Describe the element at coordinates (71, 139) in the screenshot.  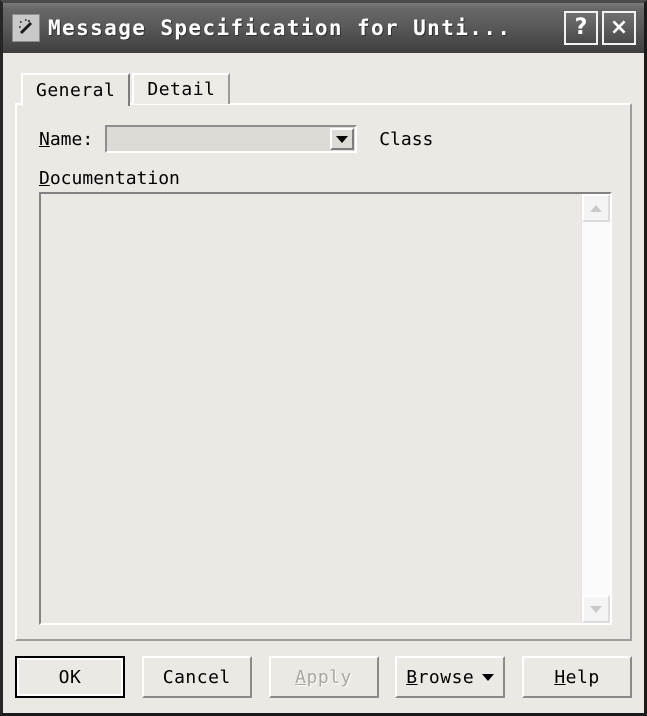
I see `name-label-rest: ame:` at that location.